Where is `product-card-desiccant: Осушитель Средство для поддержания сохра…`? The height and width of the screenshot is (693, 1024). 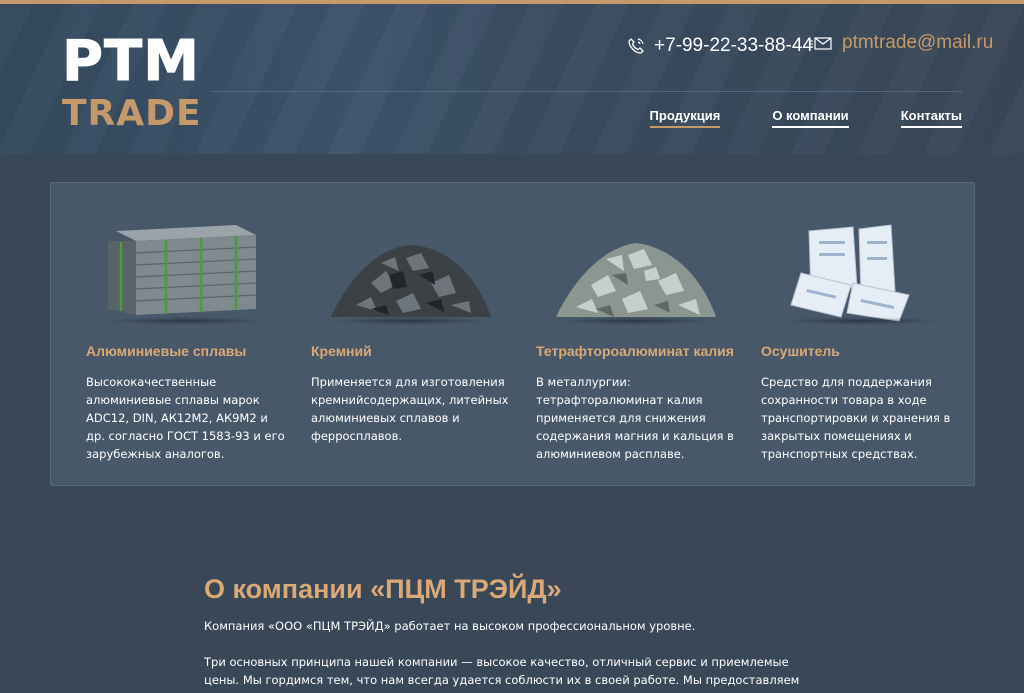 product-card-desiccant: Осушитель Средство для поддержания сохра… is located at coordinates (861, 338).